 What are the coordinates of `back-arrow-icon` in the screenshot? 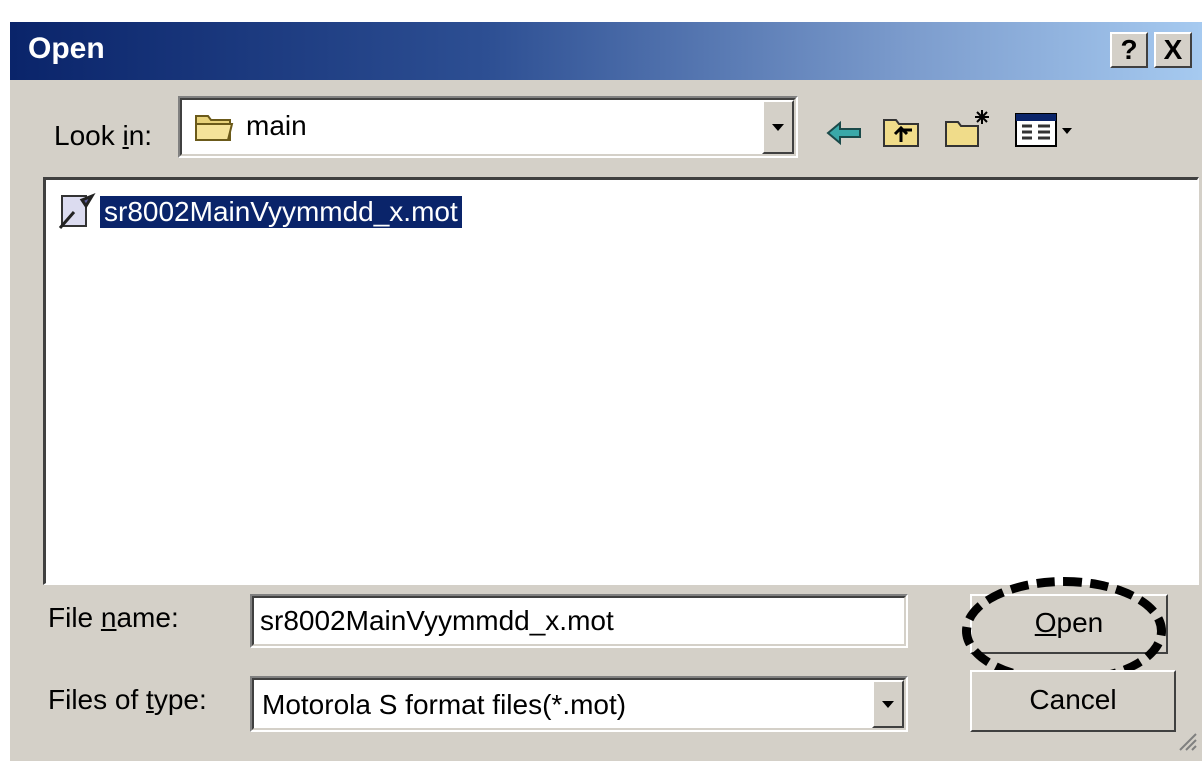 It's located at (844, 133).